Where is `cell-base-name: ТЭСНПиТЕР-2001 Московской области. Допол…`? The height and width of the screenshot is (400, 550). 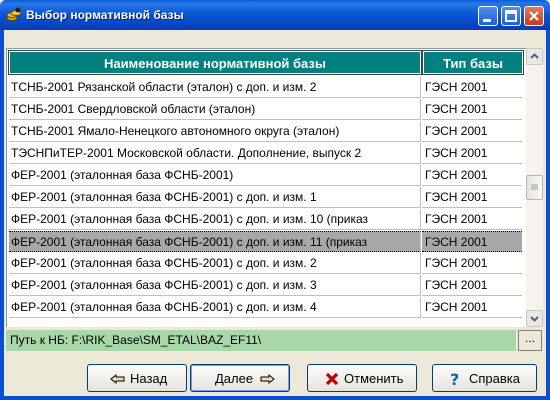
cell-base-name: ТЭСНПиТЕР-2001 Московской области. Допол… is located at coordinates (215, 153).